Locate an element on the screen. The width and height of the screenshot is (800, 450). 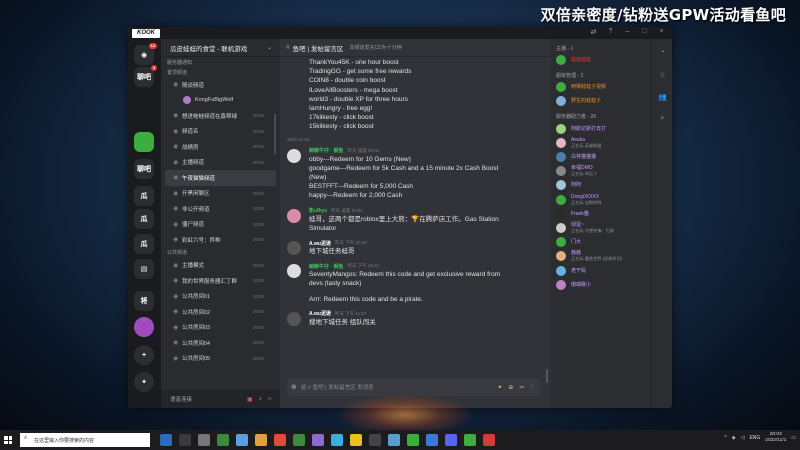
voice-user: KongFuBigWolf is located at coordinates (220, 101).